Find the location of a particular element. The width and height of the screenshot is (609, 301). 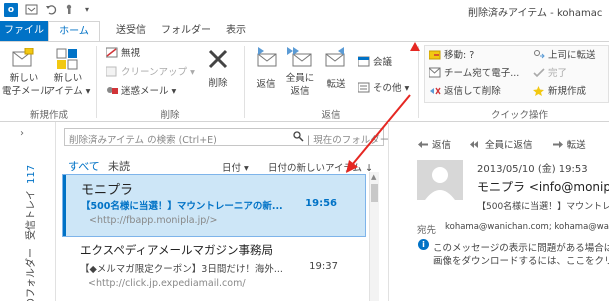

ignore-button: 無視 is located at coordinates (123, 53).